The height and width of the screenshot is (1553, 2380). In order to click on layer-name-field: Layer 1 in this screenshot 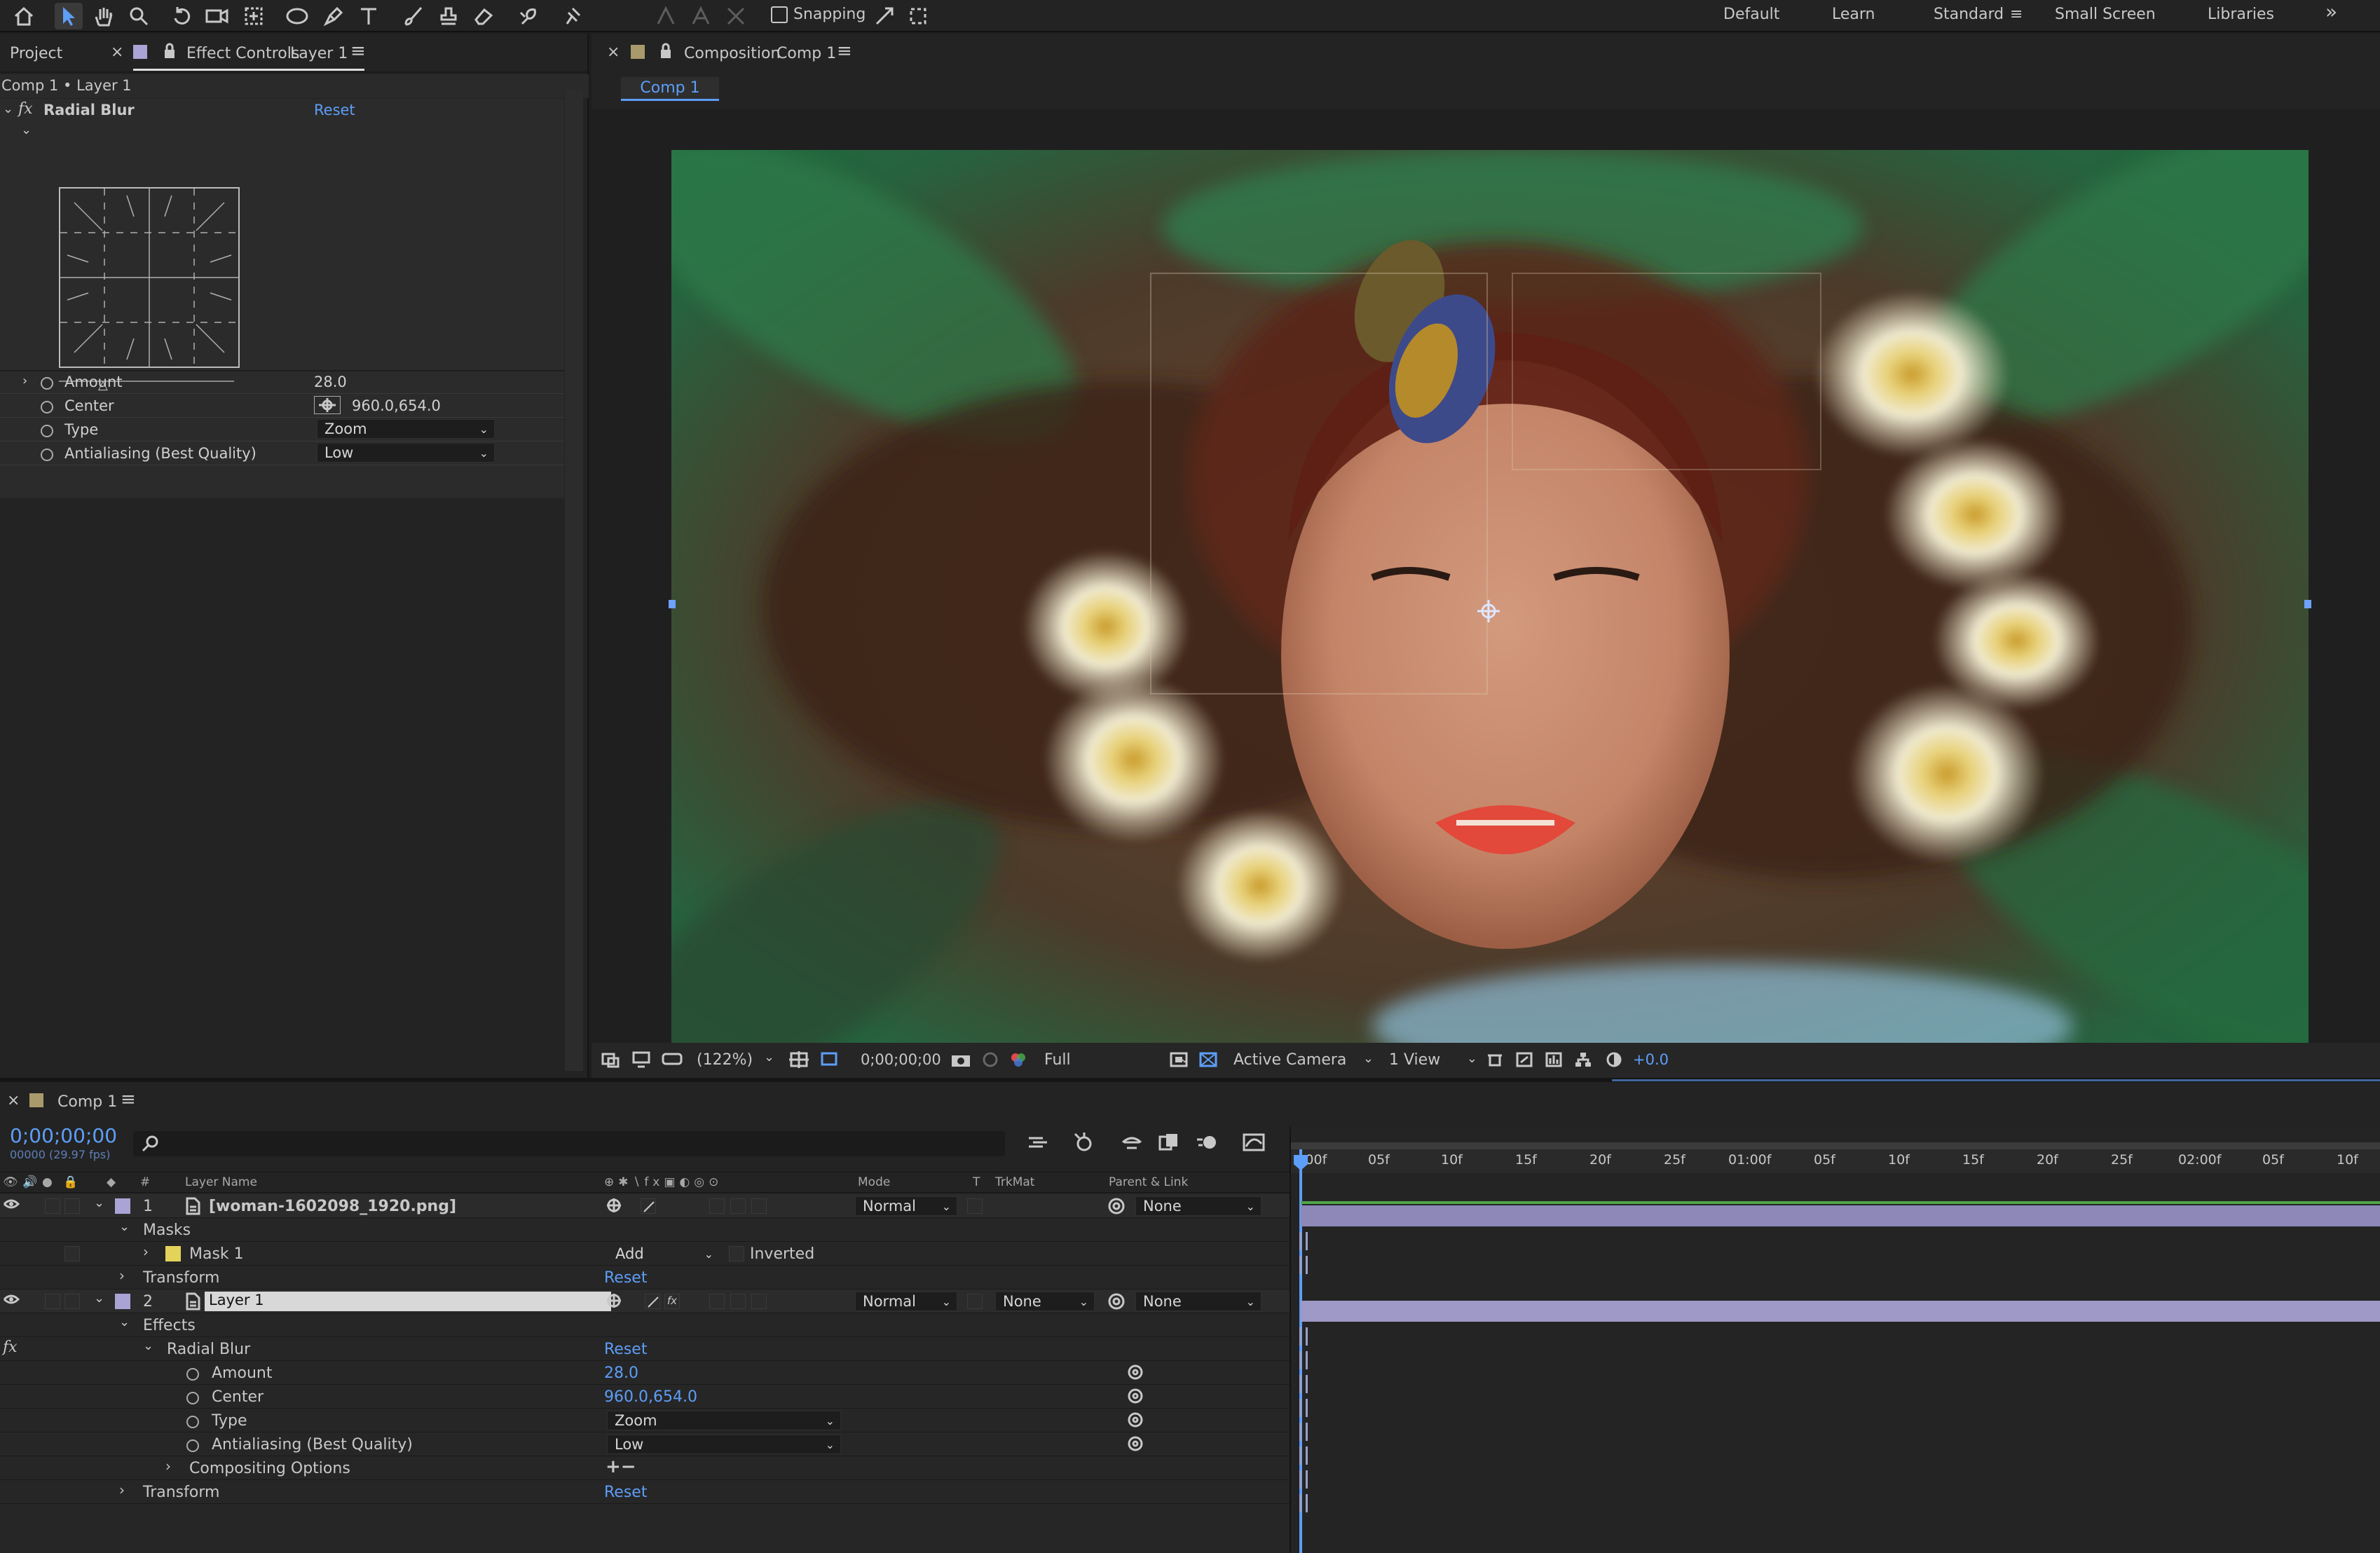, I will do `click(408, 1301)`.